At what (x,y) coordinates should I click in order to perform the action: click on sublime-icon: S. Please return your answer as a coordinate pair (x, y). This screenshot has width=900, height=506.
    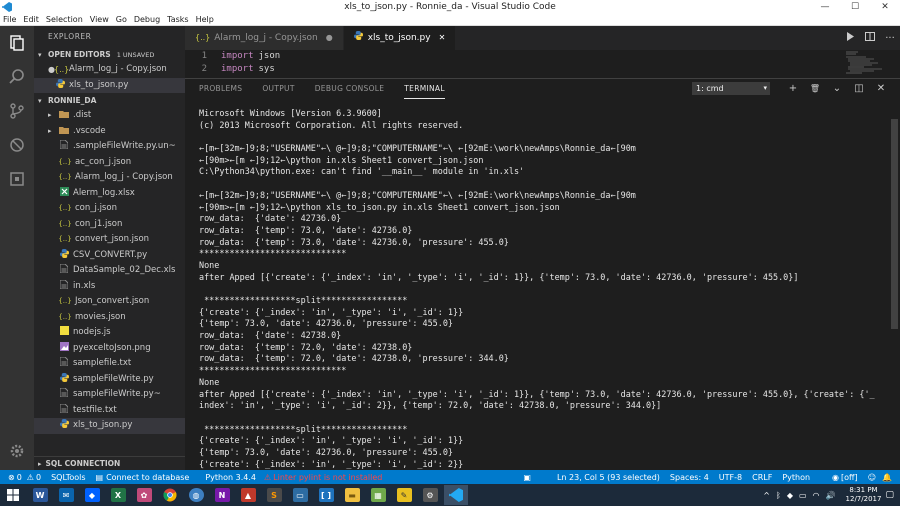
    Looking at the image, I should click on (274, 495).